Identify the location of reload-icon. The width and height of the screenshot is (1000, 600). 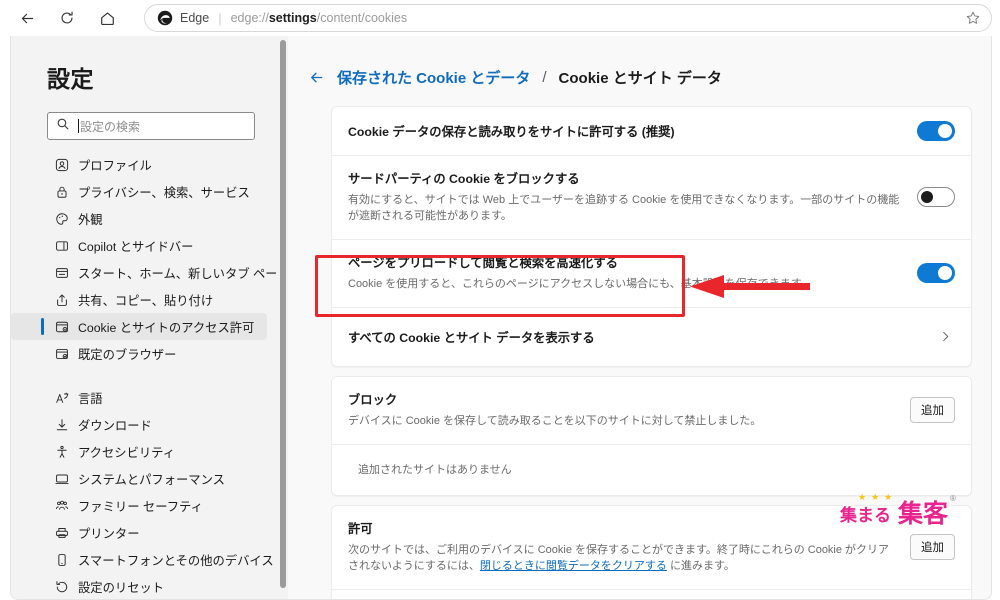
(67, 18).